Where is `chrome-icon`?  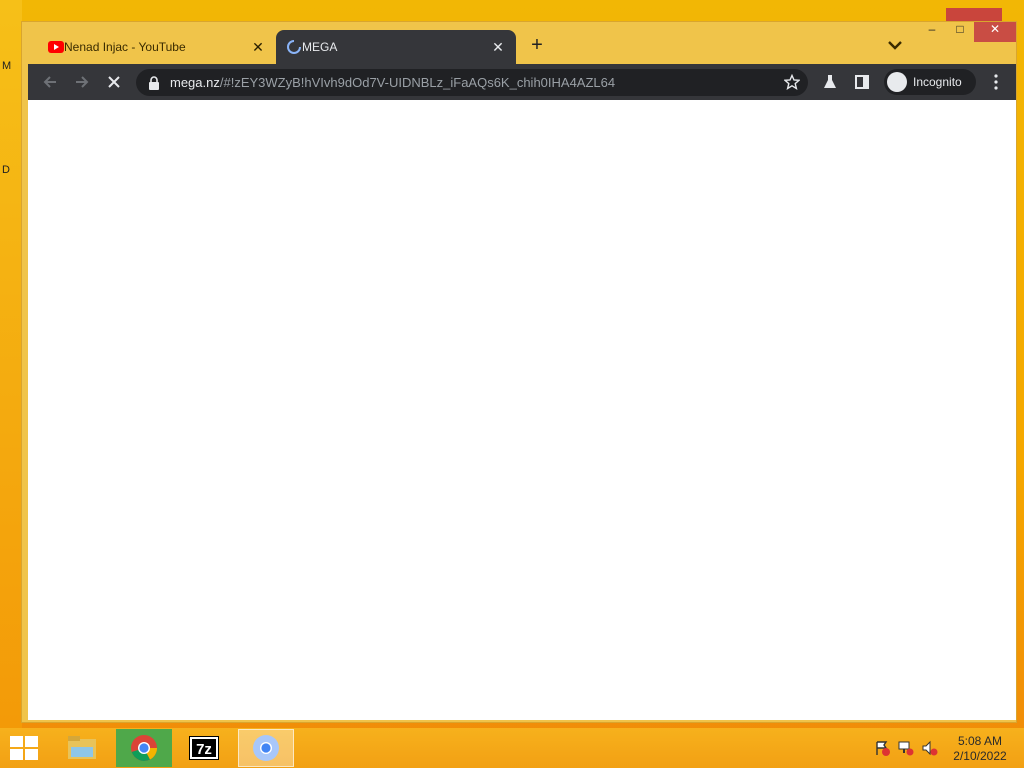
chrome-icon is located at coordinates (144, 748).